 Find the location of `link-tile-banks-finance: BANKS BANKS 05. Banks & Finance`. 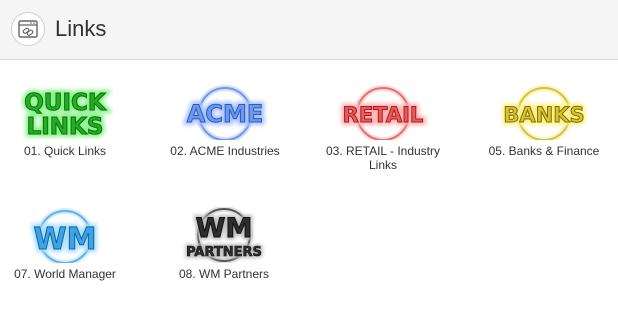

link-tile-banks-finance: BANKS BANKS 05. Banks & Finance is located at coordinates (544, 121).